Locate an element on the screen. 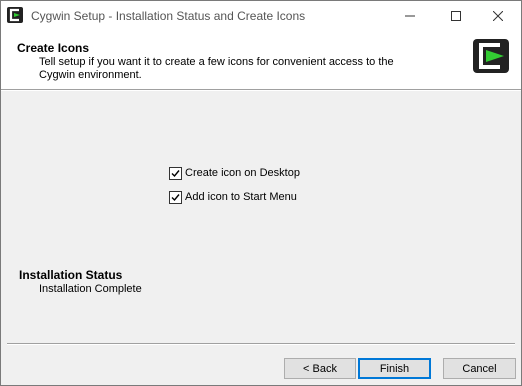 This screenshot has width=522, height=386. back-button: < Back is located at coordinates (320, 368).